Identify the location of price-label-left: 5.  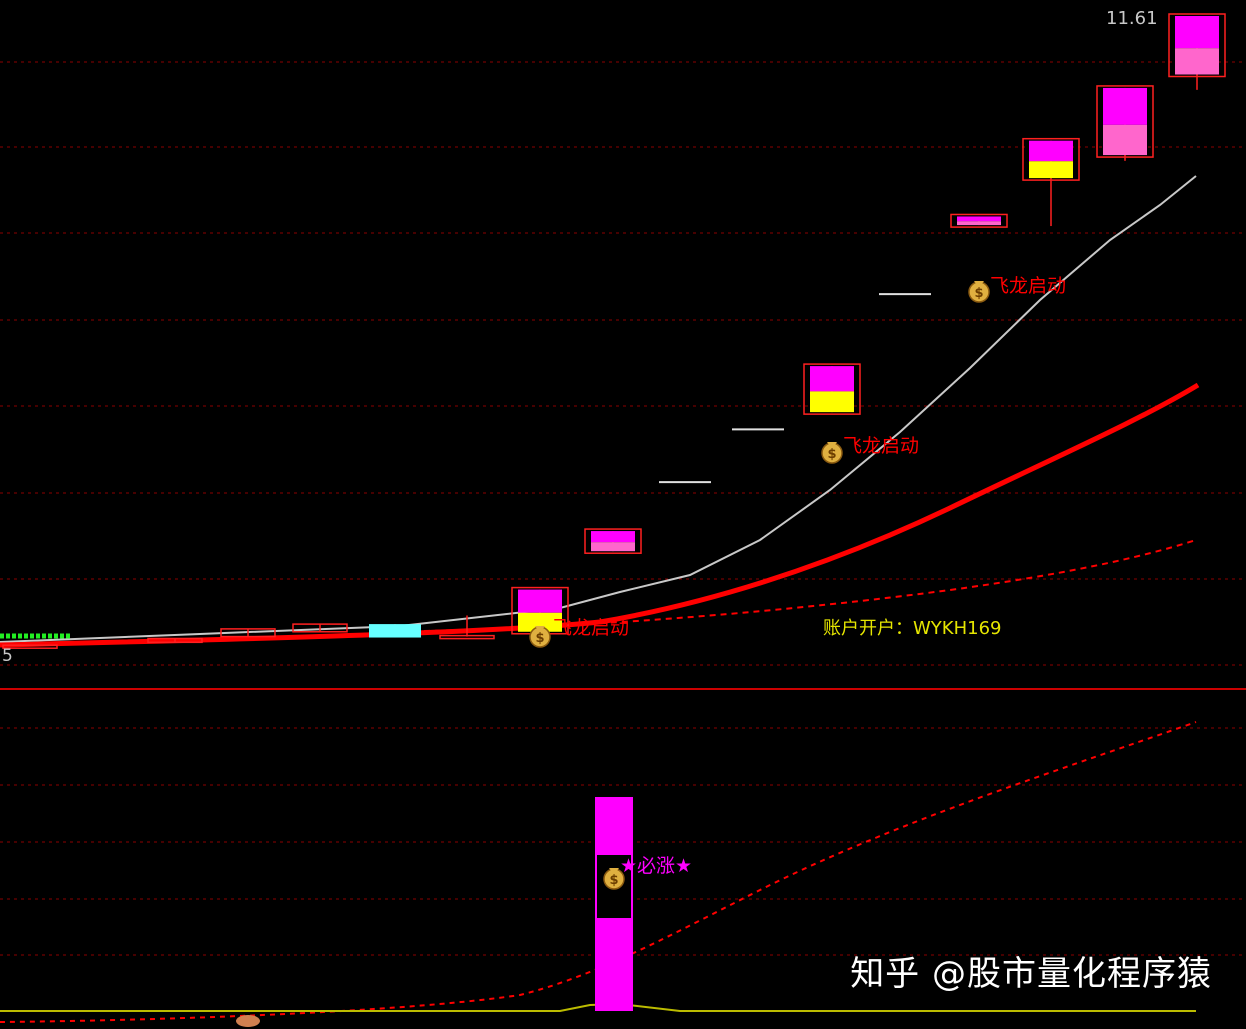
(7, 656).